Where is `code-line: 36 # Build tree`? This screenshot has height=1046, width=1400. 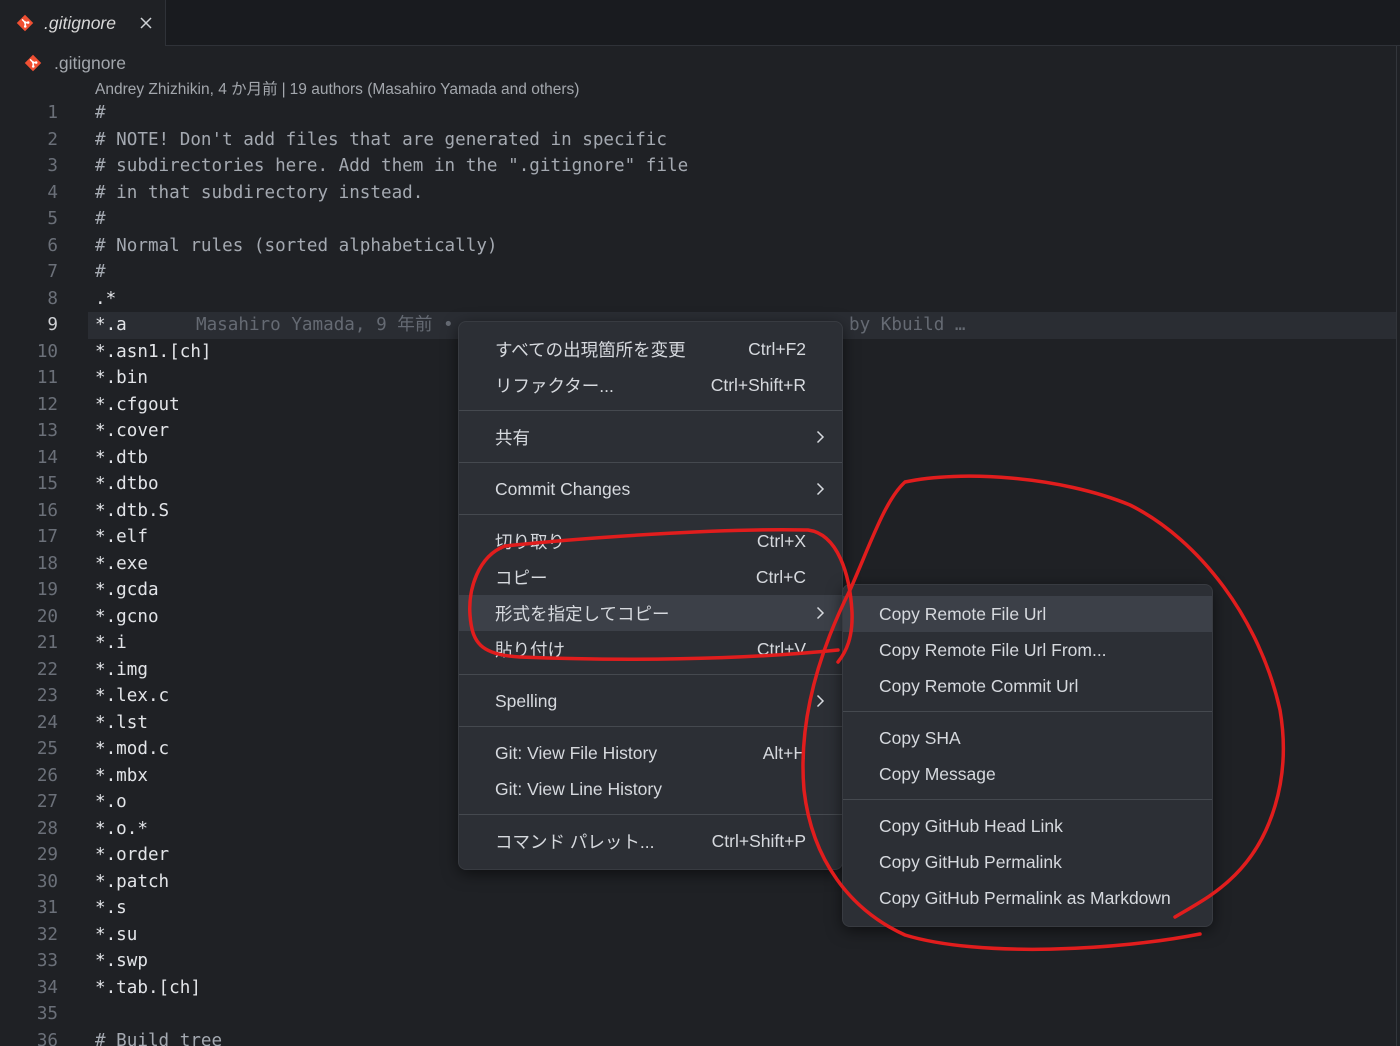 code-line: 36 # Build tree is located at coordinates (698, 1037).